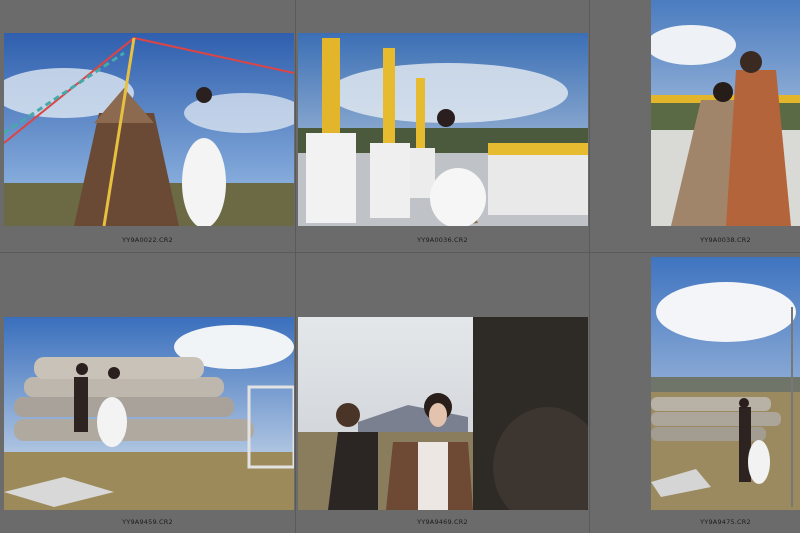  I want to click on grid-cell, so click(695, 393).